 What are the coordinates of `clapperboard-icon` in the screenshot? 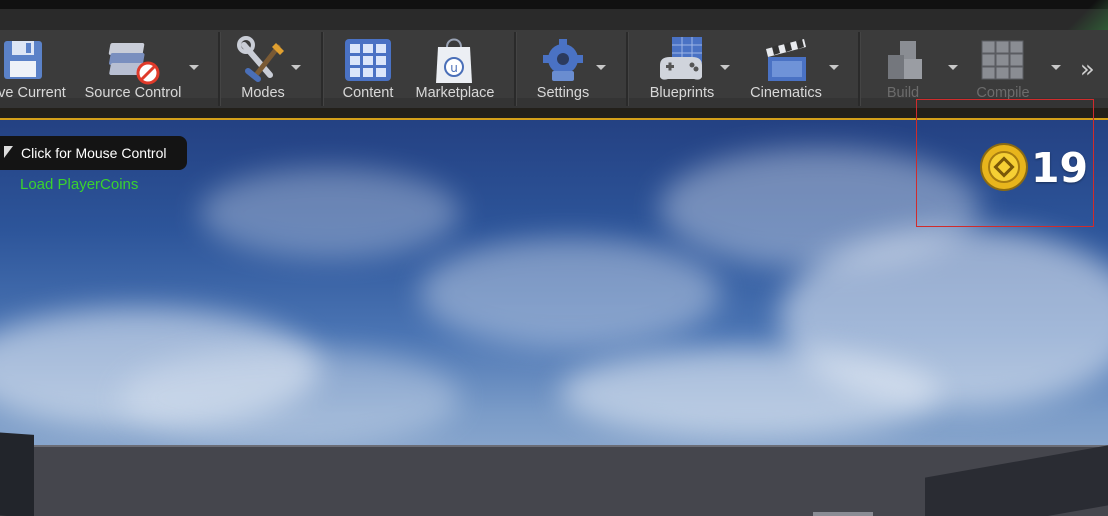 It's located at (786, 60).